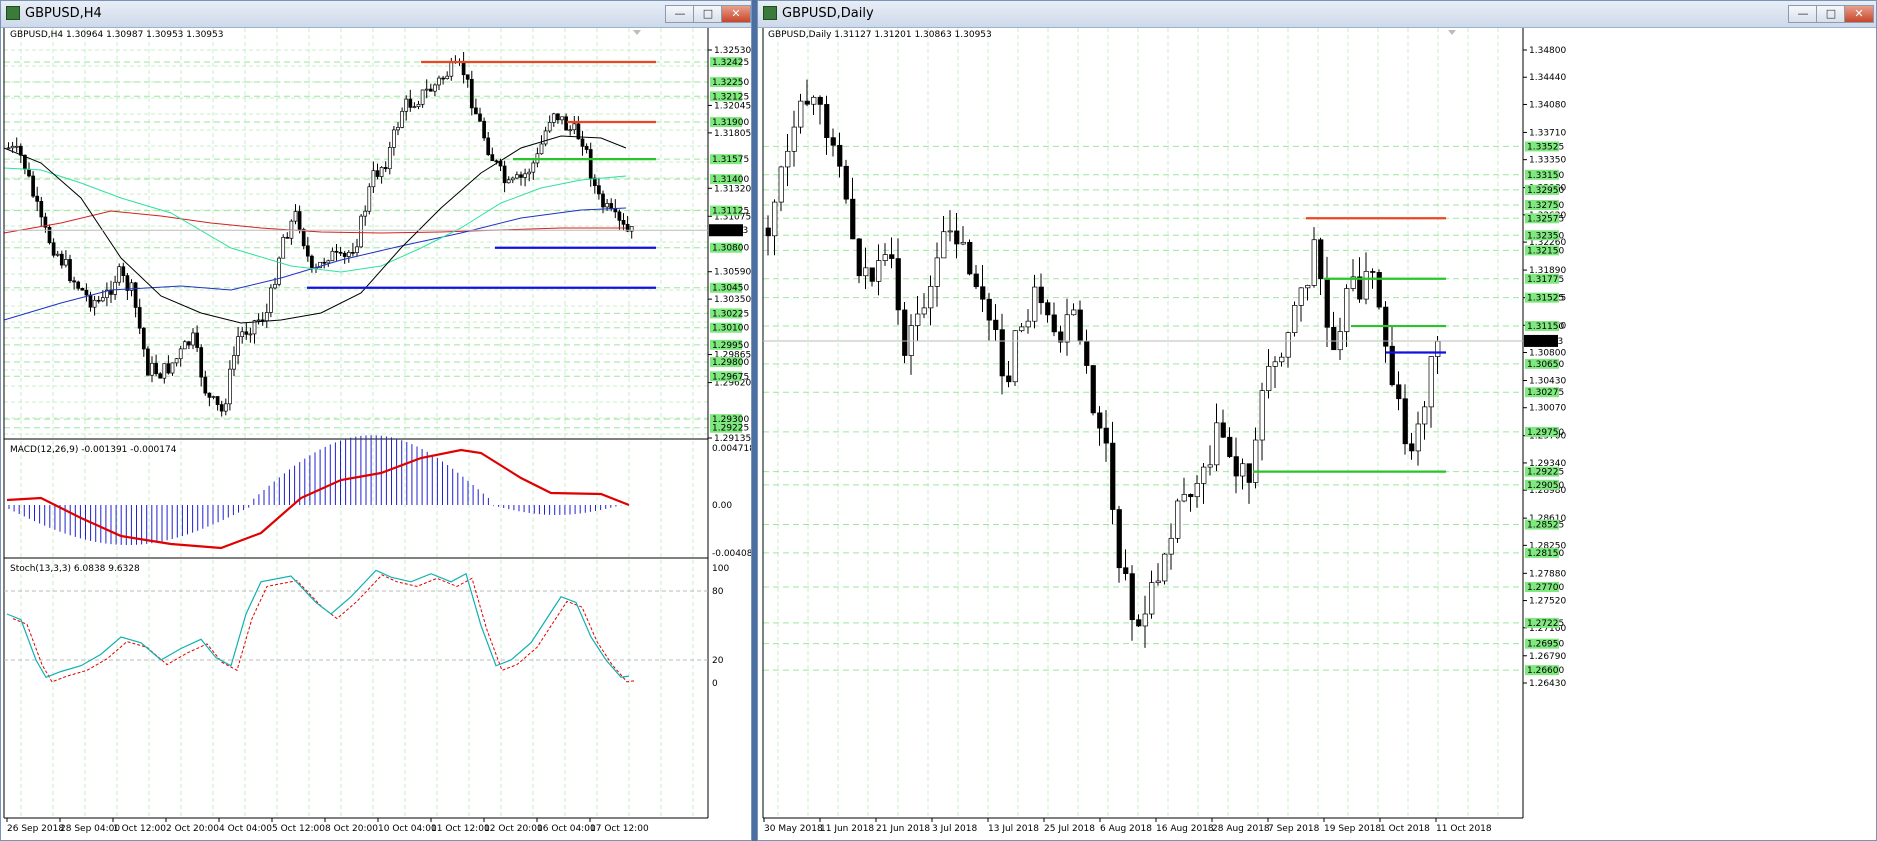 Image resolution: width=1877 pixels, height=841 pixels. Describe the element at coordinates (1185, 829) in the screenshot. I see `time-label: 16 Aug 2018` at that location.